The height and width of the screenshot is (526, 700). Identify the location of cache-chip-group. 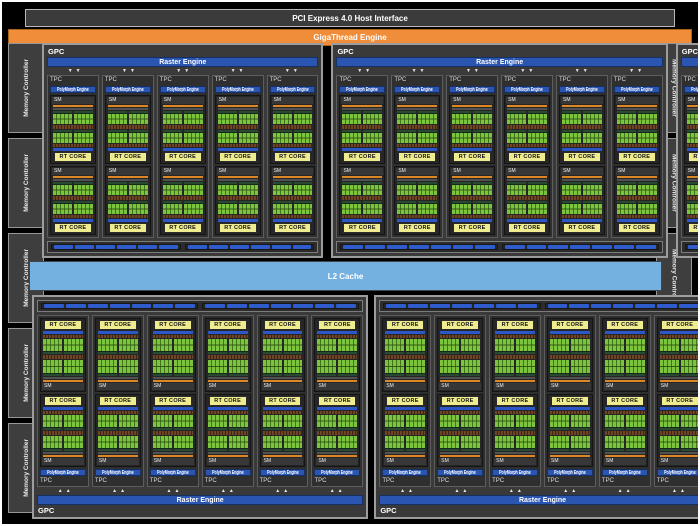
(120, 306).